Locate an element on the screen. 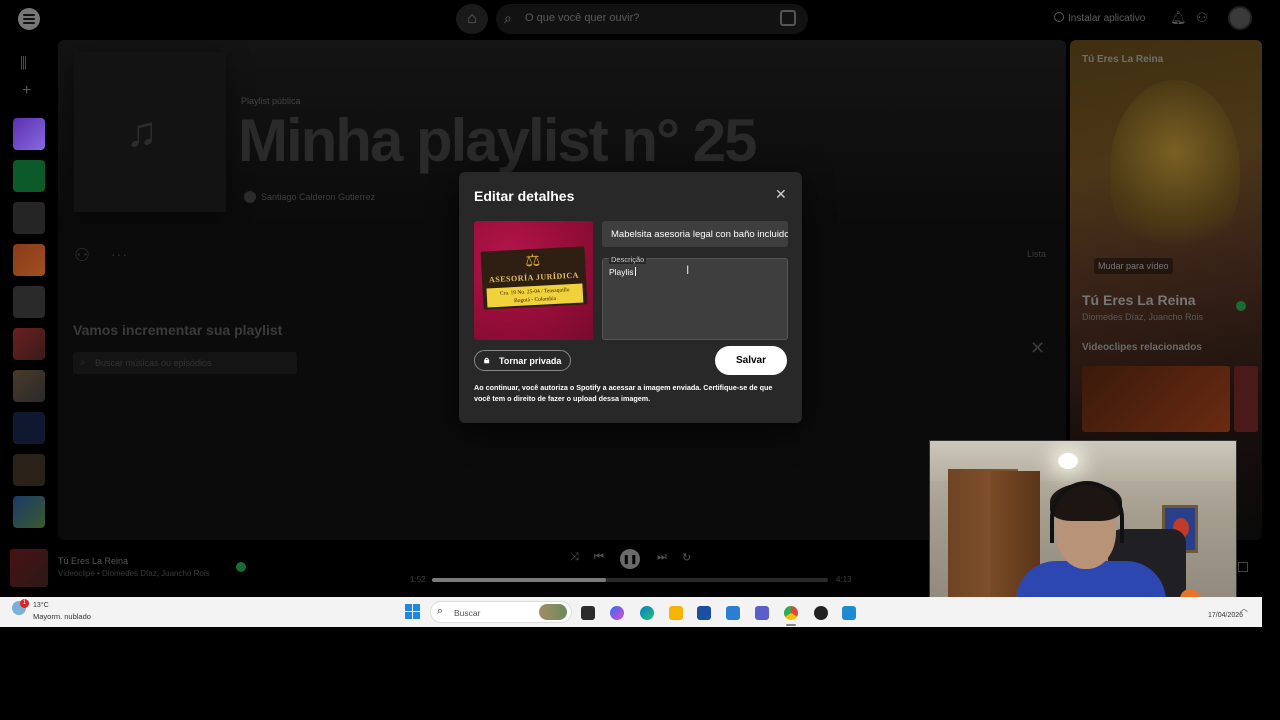 The image size is (1280, 720). obs-icon is located at coordinates (821, 613).